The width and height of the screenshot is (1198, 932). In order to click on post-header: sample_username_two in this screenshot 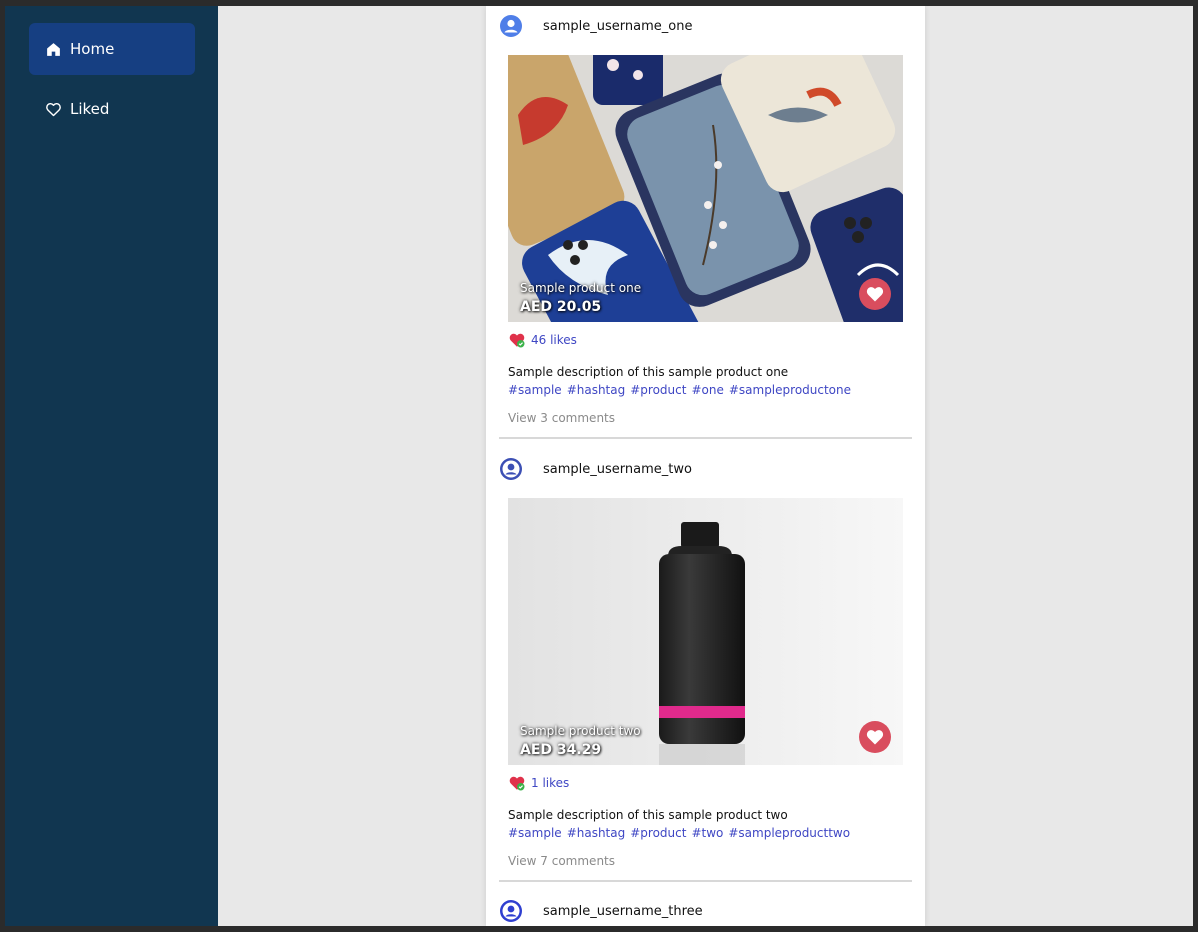, I will do `click(595, 469)`.